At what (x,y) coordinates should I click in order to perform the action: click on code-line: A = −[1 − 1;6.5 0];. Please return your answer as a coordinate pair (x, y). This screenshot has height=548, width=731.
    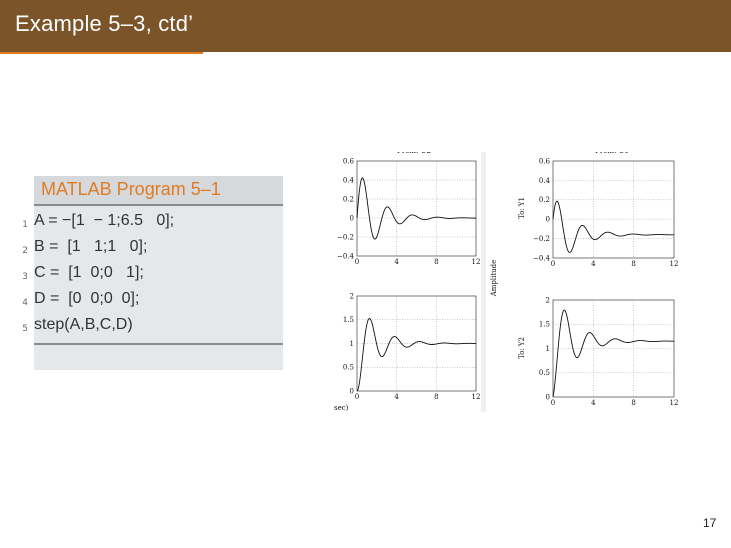
    Looking at the image, I should click on (104, 220).